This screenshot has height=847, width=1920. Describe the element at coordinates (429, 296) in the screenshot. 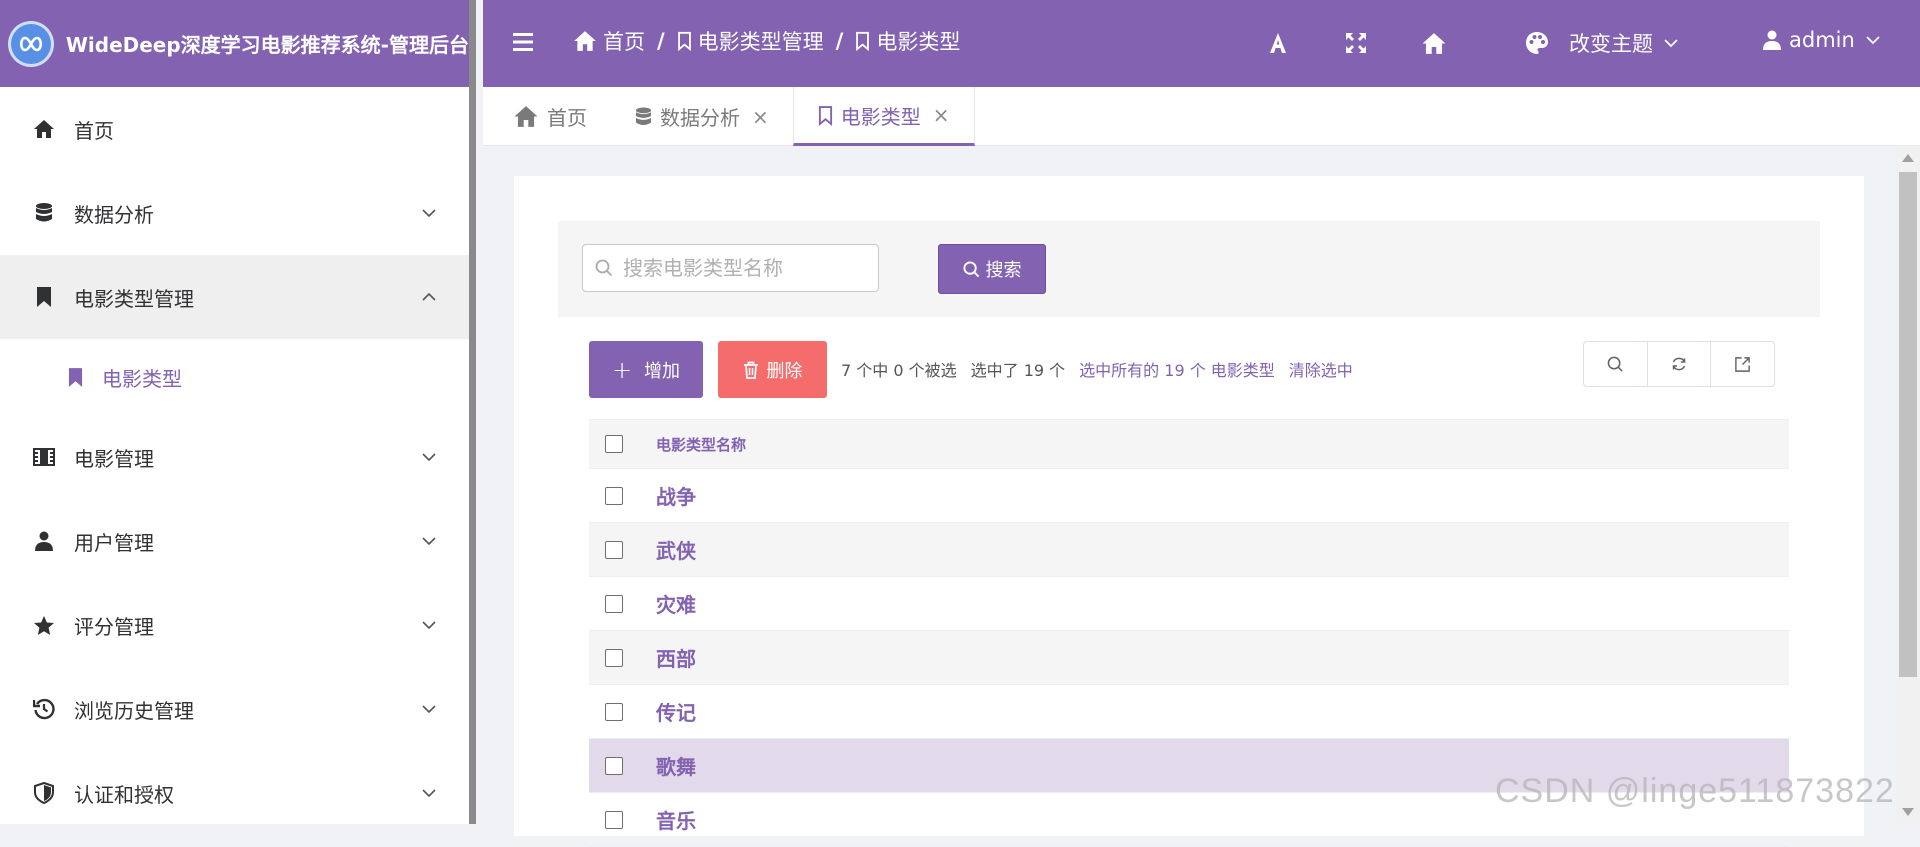

I see `chevron-up-icon` at that location.